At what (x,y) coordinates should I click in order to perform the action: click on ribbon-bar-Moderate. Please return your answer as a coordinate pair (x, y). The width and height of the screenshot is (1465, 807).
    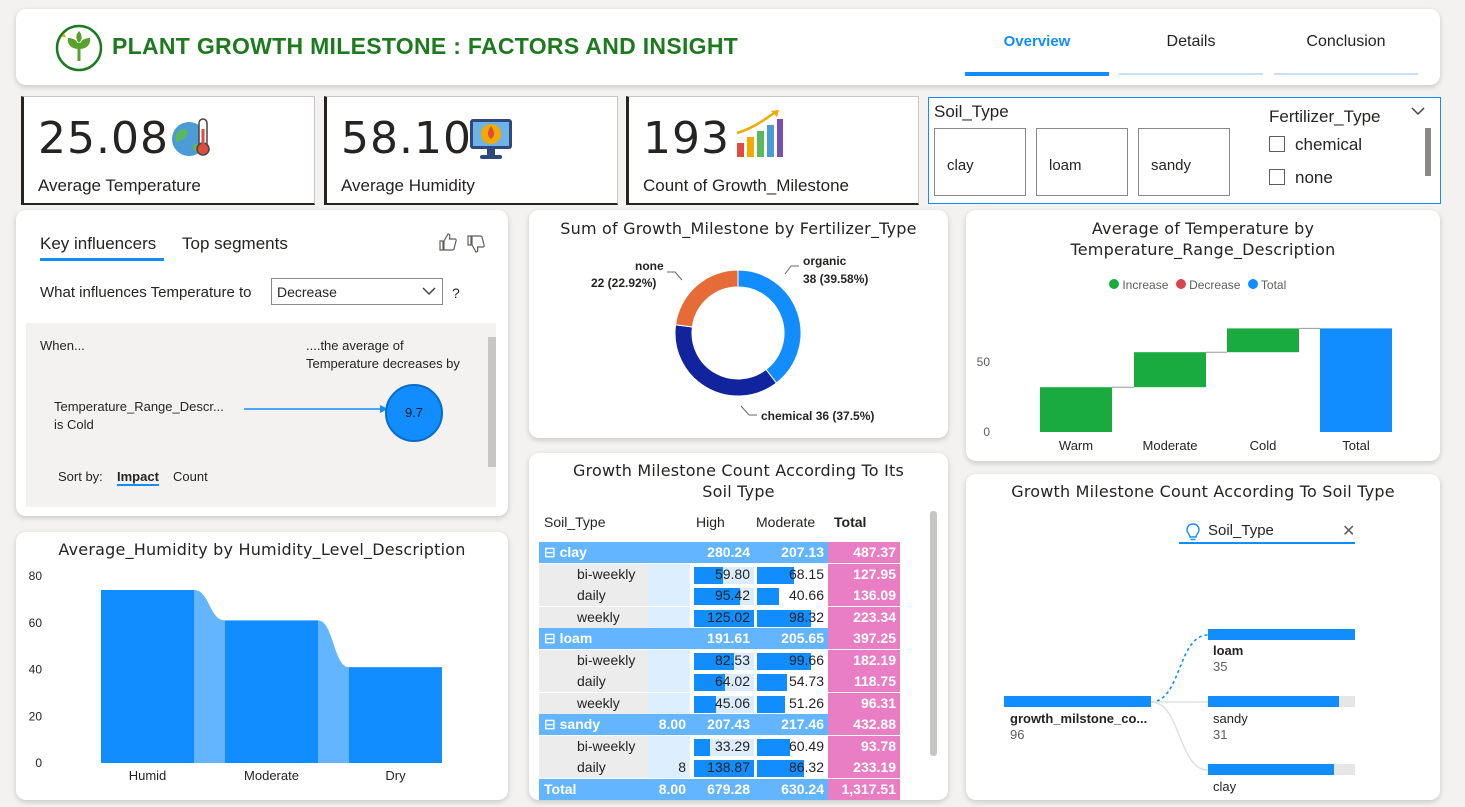
    Looking at the image, I should click on (271, 691).